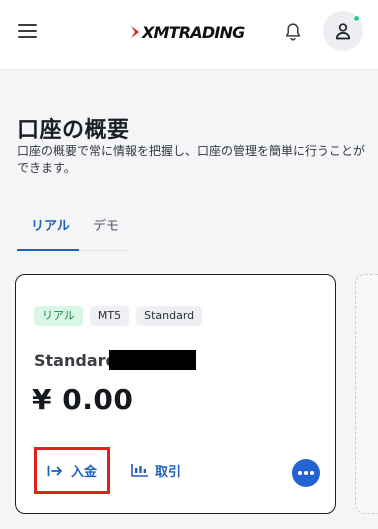 This screenshot has width=378, height=529. I want to click on bell-icon, so click(293, 32).